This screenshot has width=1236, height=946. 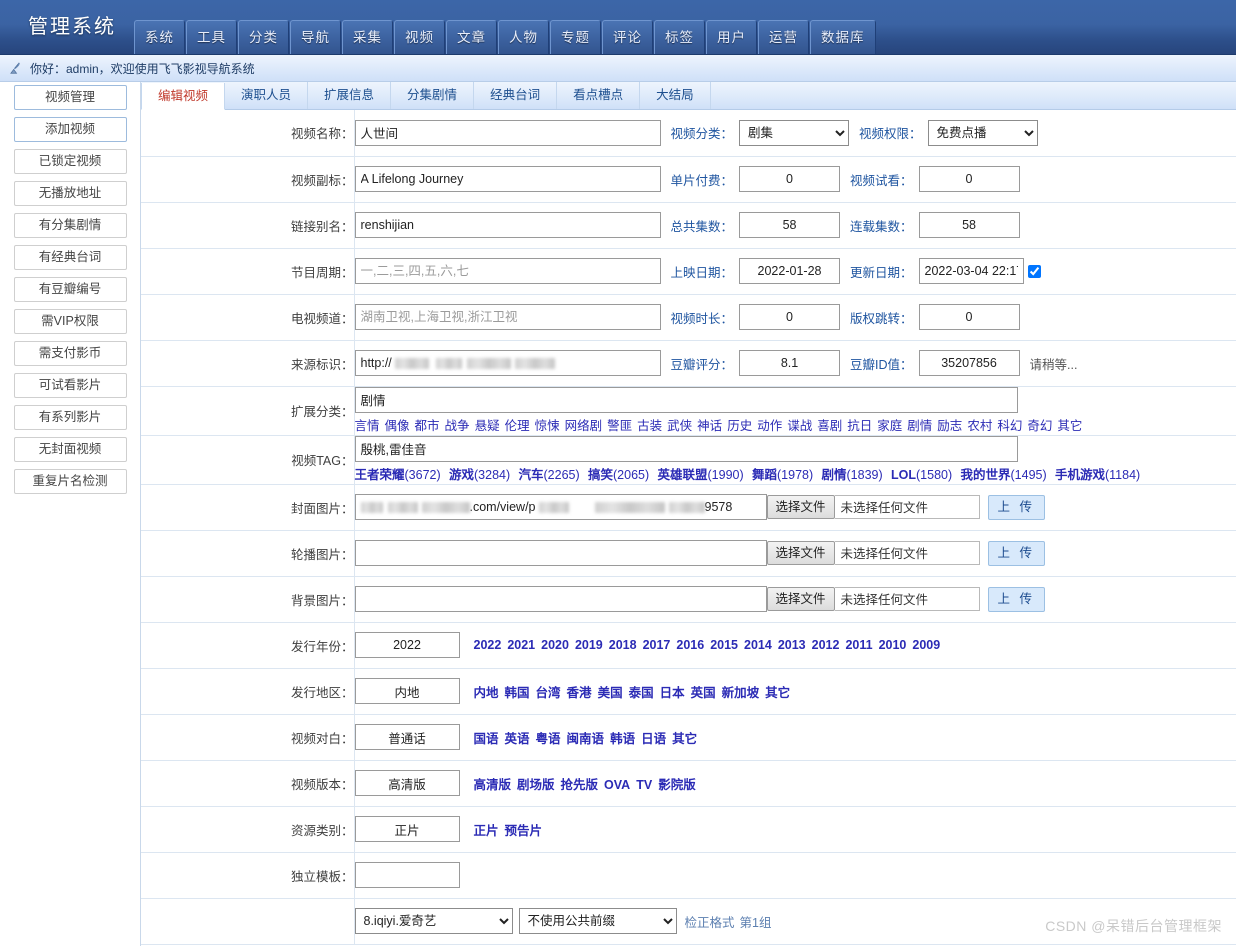 What do you see at coordinates (982, 132) in the screenshot?
I see `video-permission-select: 免费点播` at bounding box center [982, 132].